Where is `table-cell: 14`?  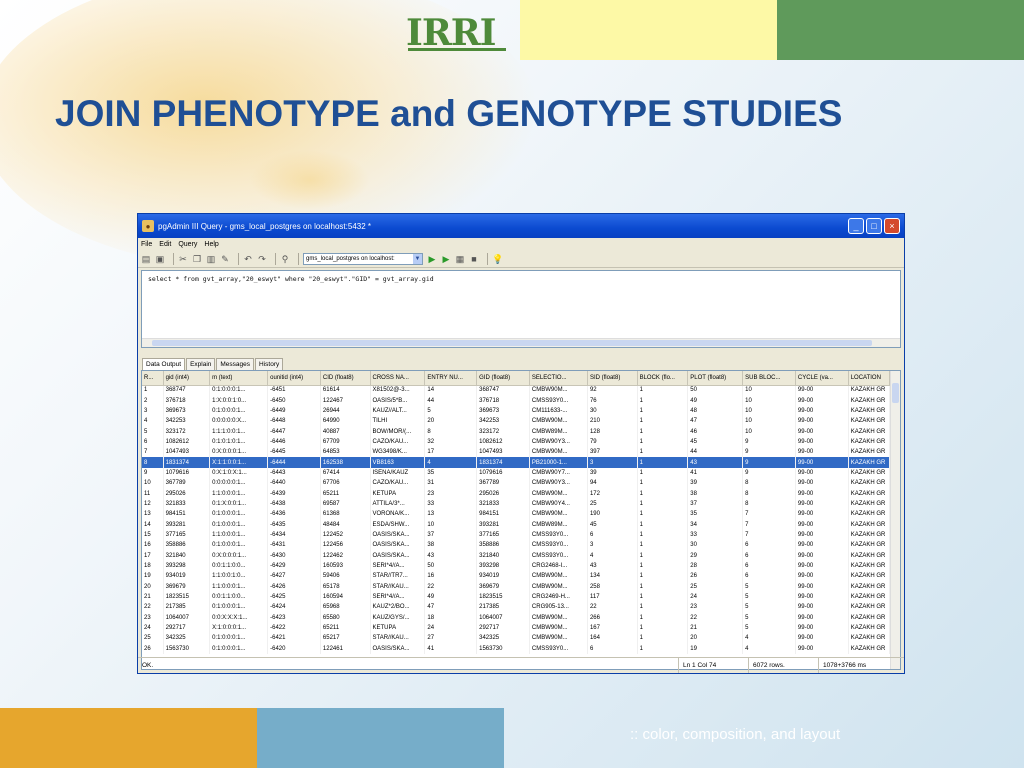
table-cell: 14 is located at coordinates (451, 390).